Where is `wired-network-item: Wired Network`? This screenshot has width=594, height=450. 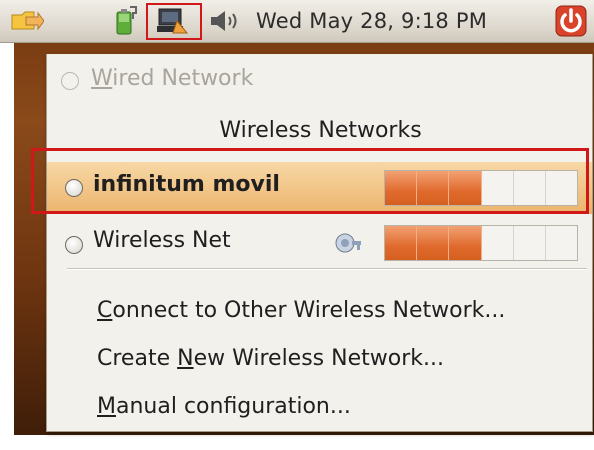 wired-network-item: Wired Network is located at coordinates (172, 78).